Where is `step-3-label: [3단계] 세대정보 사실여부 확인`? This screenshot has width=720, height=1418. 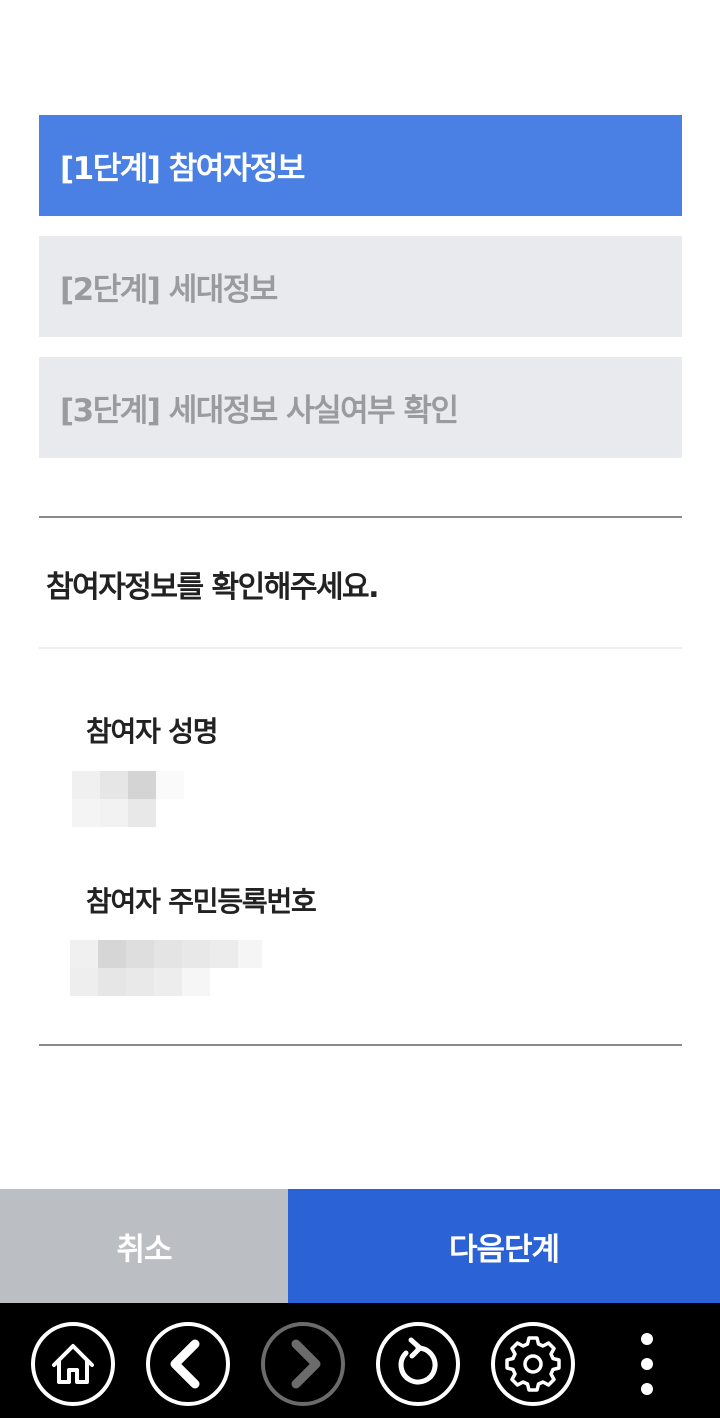 step-3-label: [3단계] 세대정보 사실여부 확인 is located at coordinates (259, 411).